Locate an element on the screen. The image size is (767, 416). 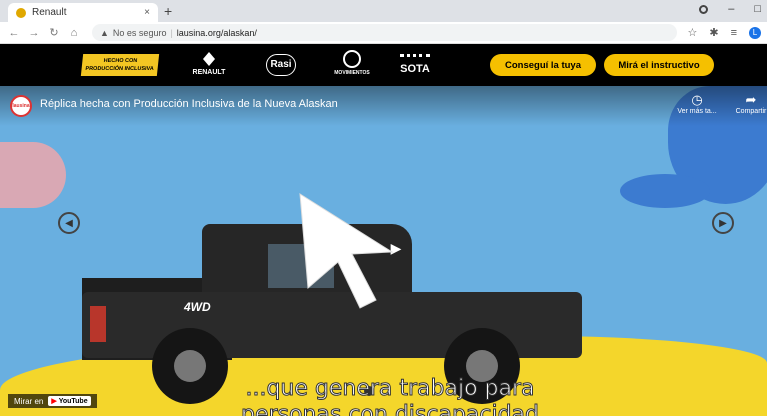
rasi-logo: Rasi is located at coordinates (281, 65).